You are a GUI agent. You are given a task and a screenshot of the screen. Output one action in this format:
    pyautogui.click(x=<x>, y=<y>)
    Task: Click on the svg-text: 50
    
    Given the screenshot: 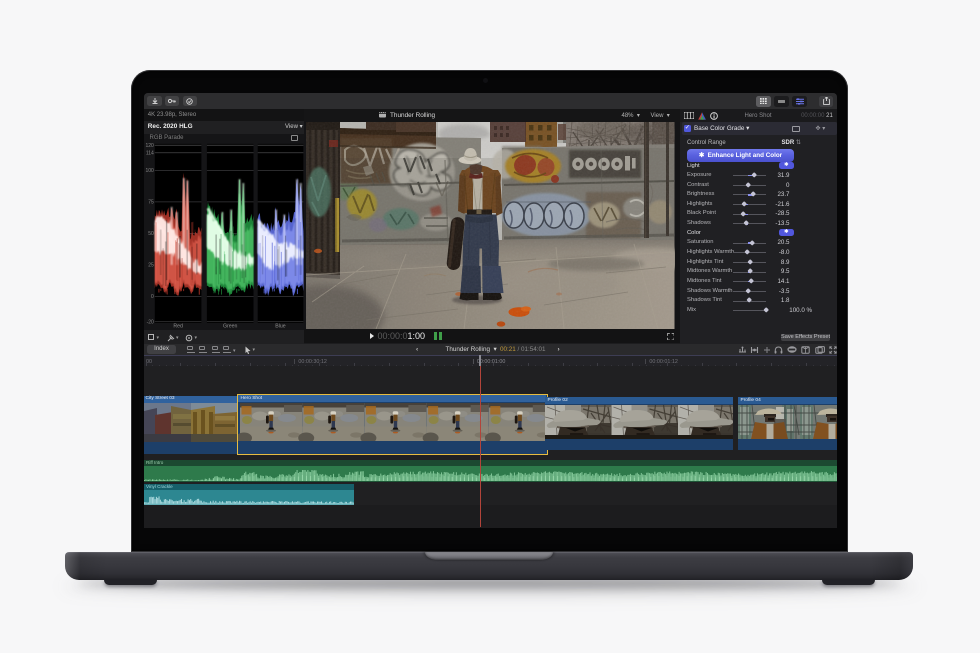 What is the action you would take?
    pyautogui.click(x=151, y=234)
    